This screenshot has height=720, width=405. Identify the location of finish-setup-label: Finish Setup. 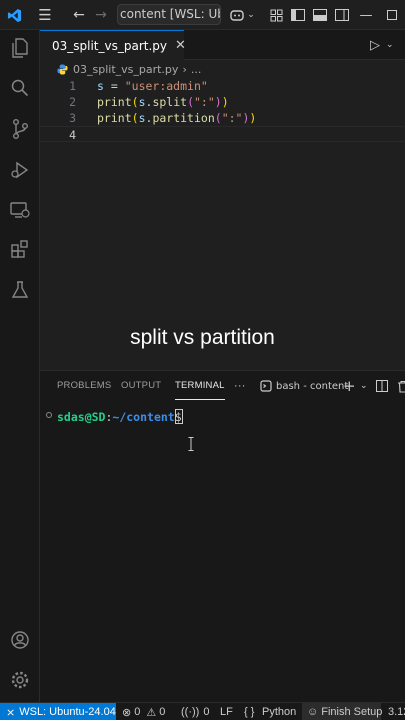
(352, 712).